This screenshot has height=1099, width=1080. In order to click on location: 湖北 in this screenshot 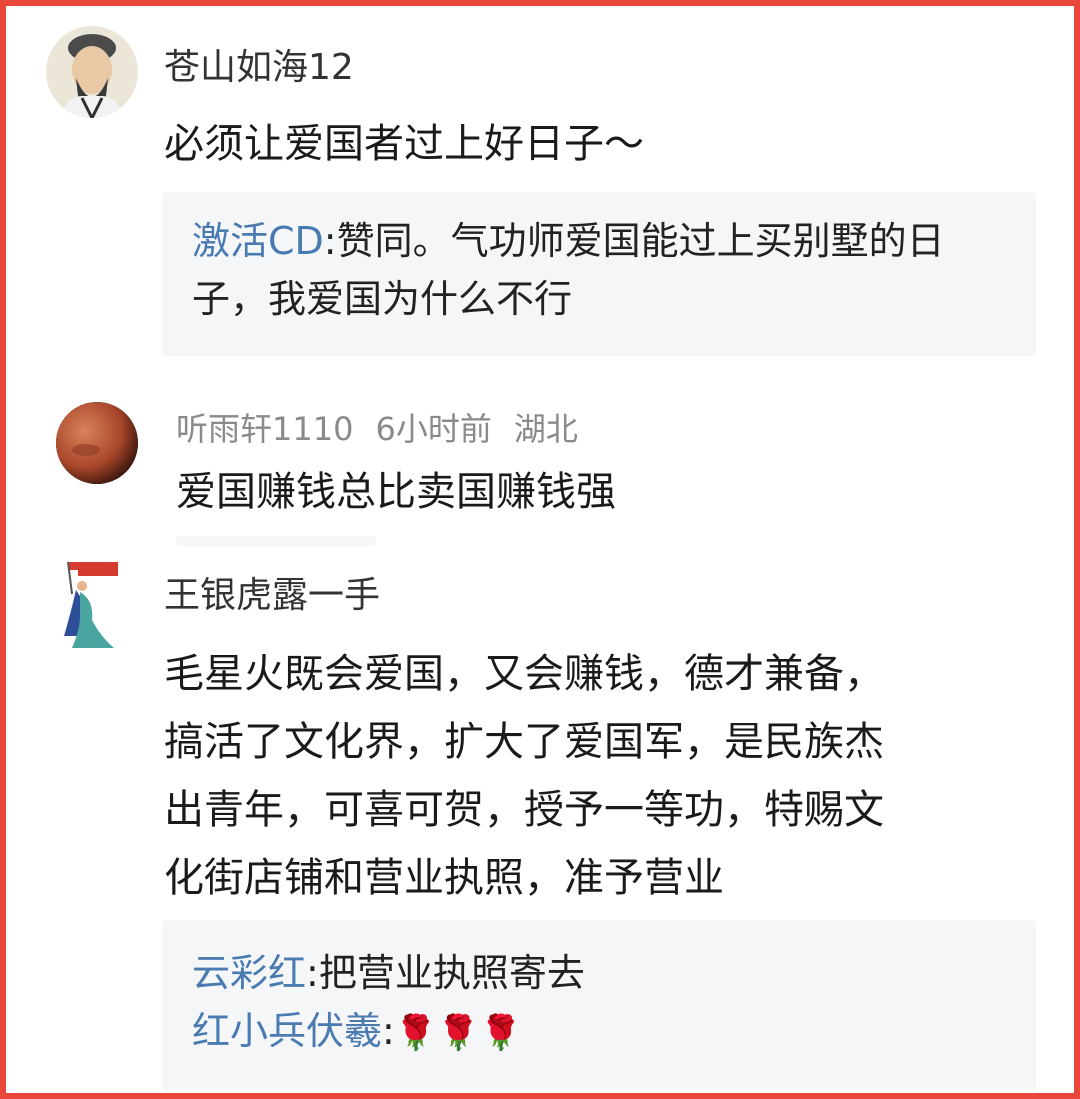, I will do `click(545, 429)`.